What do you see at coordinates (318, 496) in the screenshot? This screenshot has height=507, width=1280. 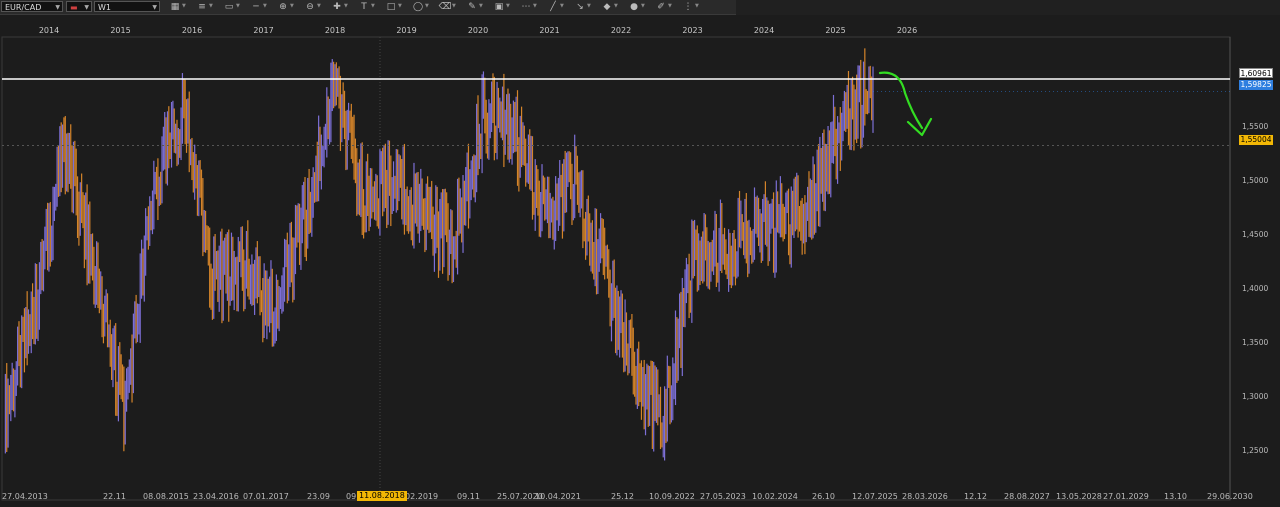 I see `time-tick-label: 23.09` at bounding box center [318, 496].